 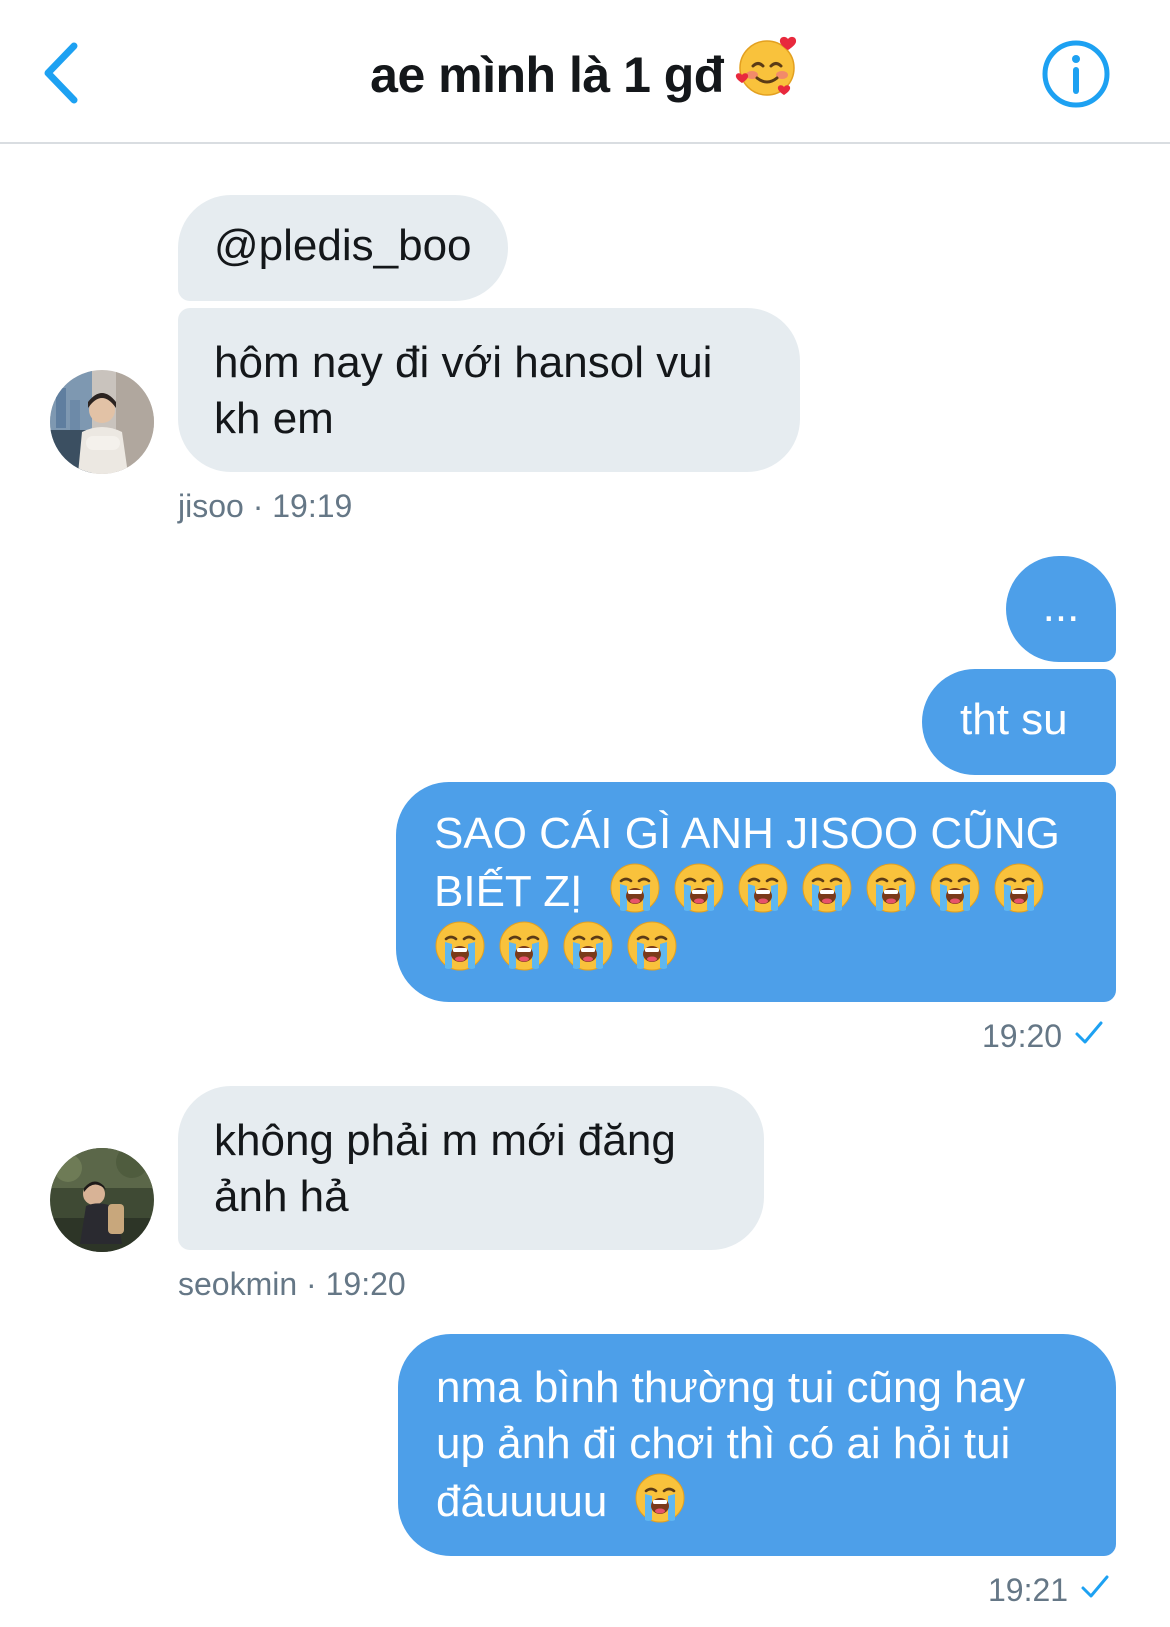 What do you see at coordinates (1022, 1036) in the screenshot?
I see `message-time: 19:20` at bounding box center [1022, 1036].